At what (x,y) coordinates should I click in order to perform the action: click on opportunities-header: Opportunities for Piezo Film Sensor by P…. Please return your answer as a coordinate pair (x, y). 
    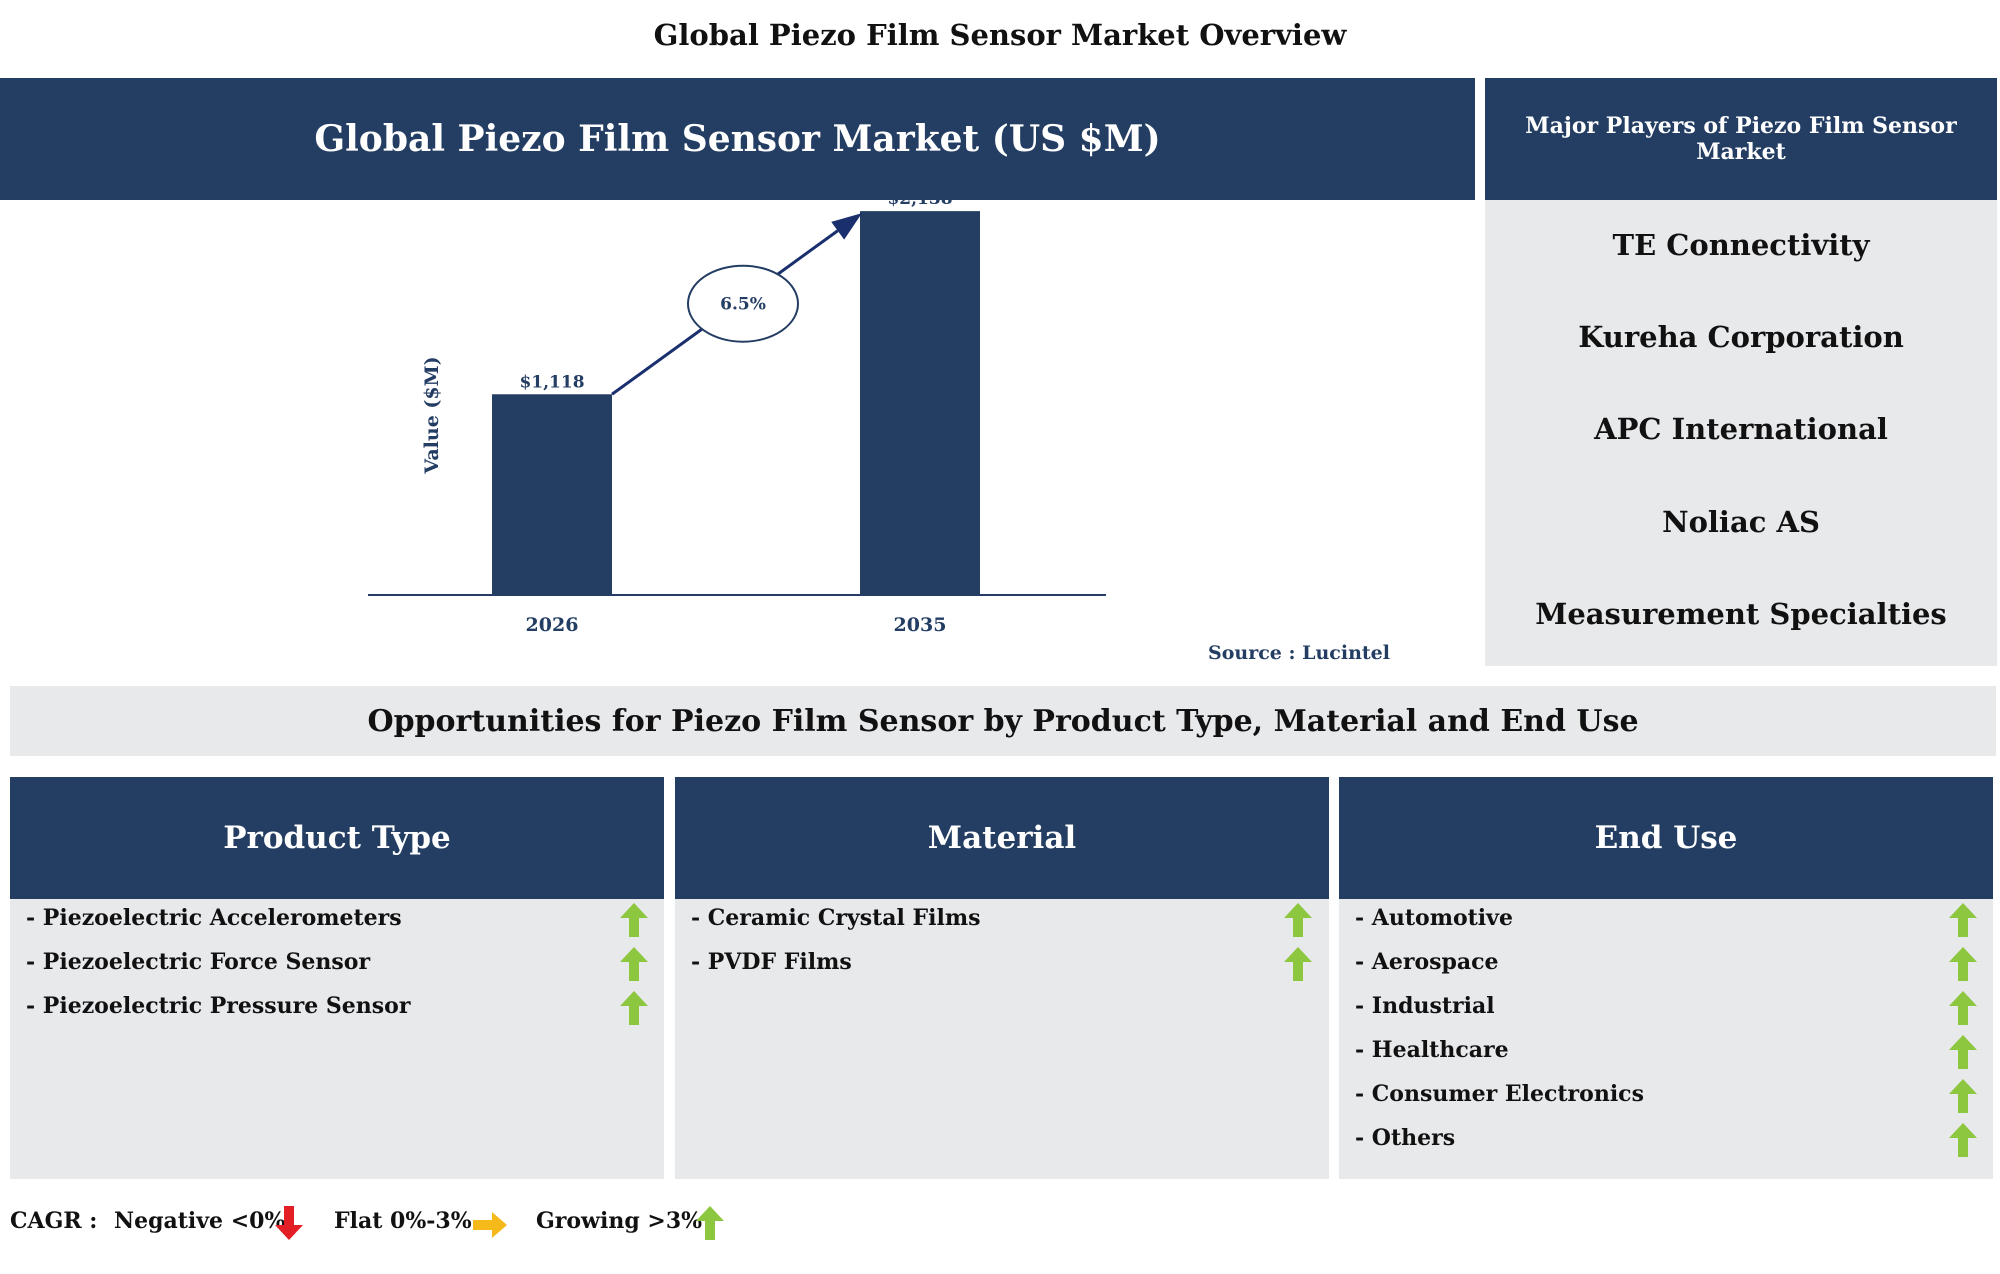
    Looking at the image, I should click on (1003, 721).